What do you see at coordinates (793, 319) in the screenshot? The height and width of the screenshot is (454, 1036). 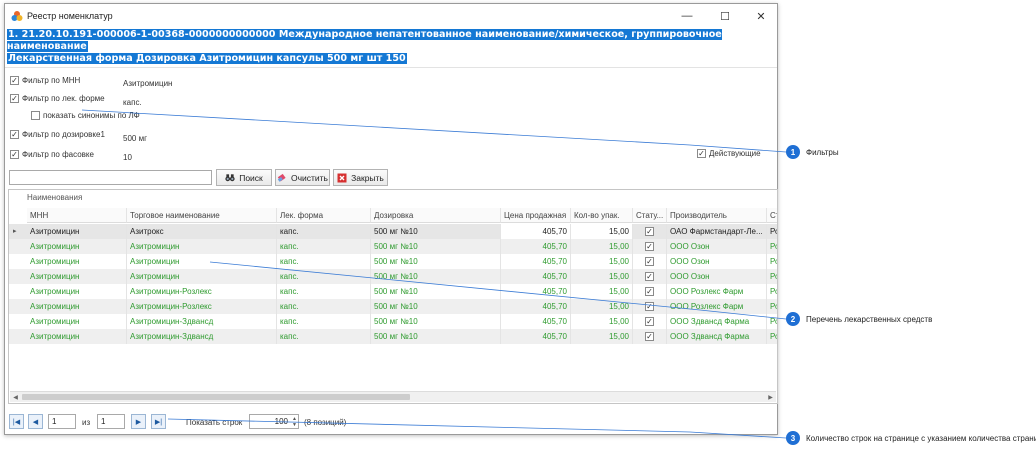 I see `callout-2-marker: 2` at bounding box center [793, 319].